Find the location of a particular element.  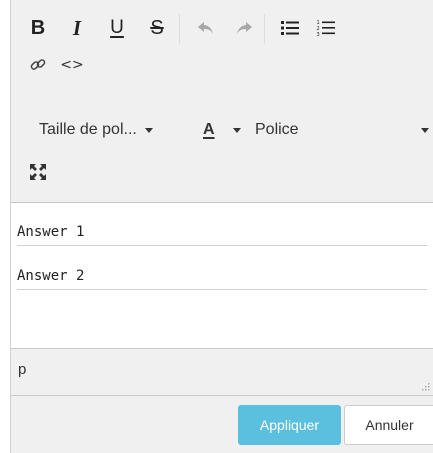

element-path: p is located at coordinates (22, 369).